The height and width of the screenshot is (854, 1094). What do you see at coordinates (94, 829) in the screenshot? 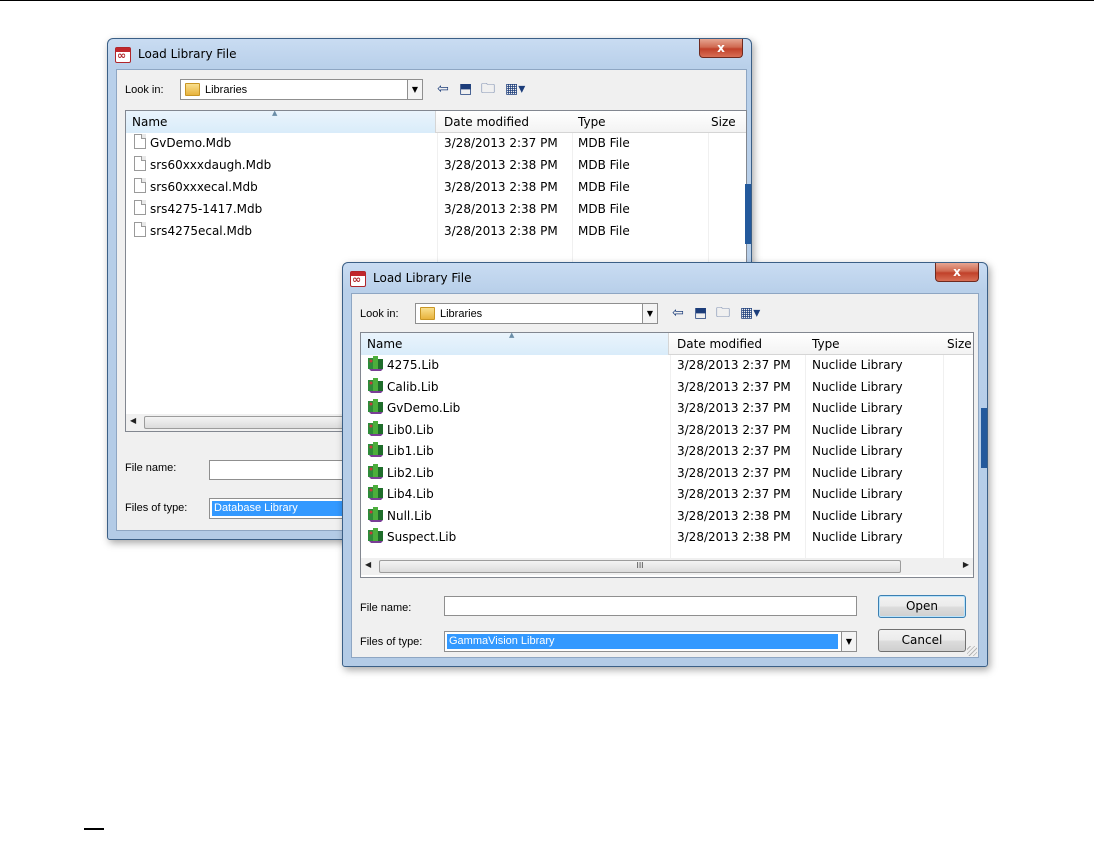
I see `bottom-mark` at bounding box center [94, 829].